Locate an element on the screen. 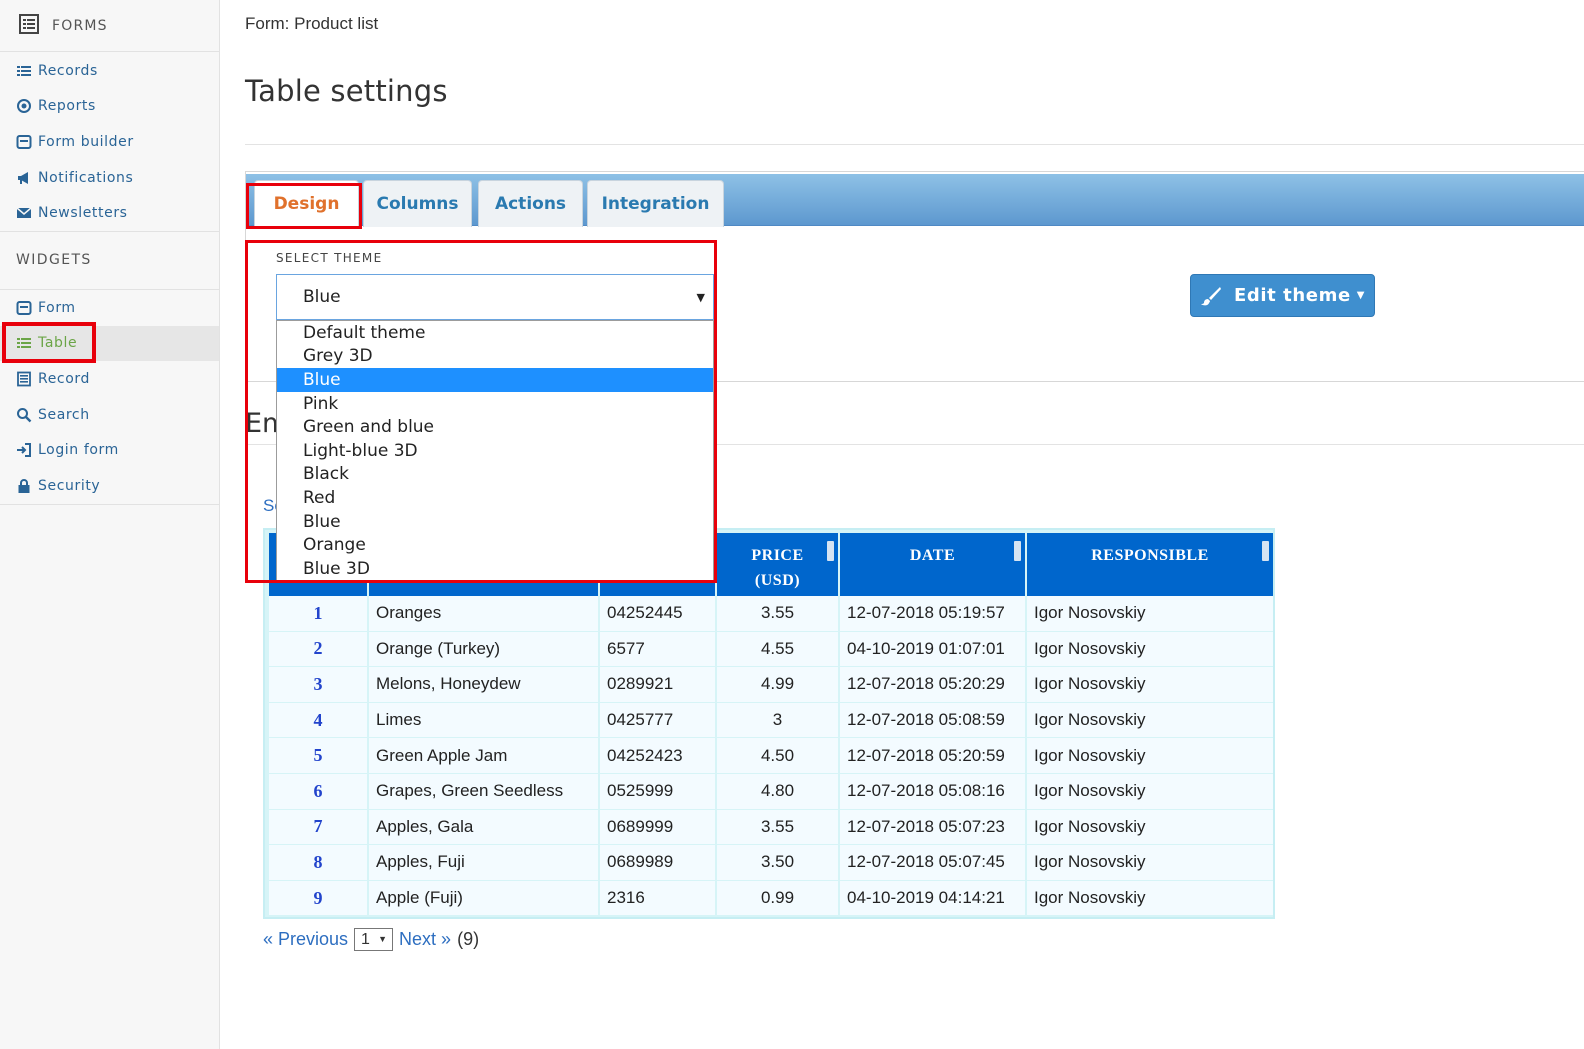 This screenshot has height=1049, width=1584. cell-price: 4.99 is located at coordinates (777, 685).